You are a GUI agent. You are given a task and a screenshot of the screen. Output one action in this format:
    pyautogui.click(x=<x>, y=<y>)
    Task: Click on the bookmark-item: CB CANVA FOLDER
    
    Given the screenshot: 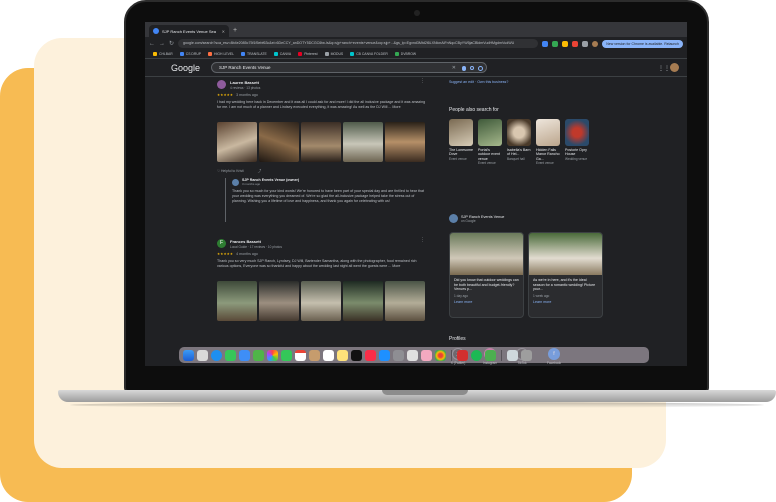 What is the action you would take?
    pyautogui.click(x=369, y=54)
    